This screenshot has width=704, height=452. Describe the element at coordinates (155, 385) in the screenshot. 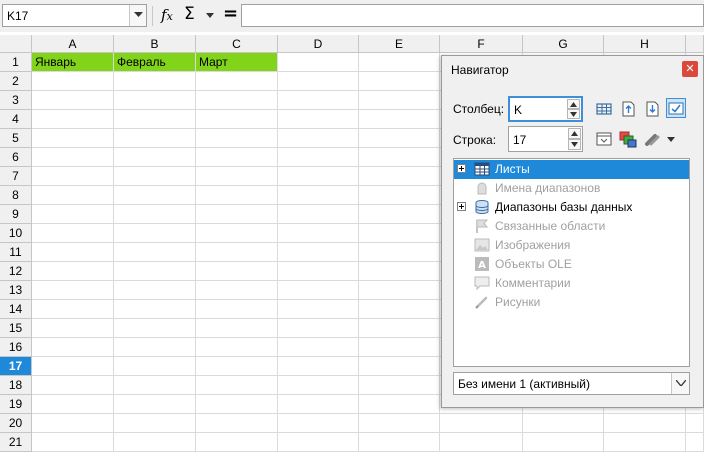

I see `cell-b18` at that location.